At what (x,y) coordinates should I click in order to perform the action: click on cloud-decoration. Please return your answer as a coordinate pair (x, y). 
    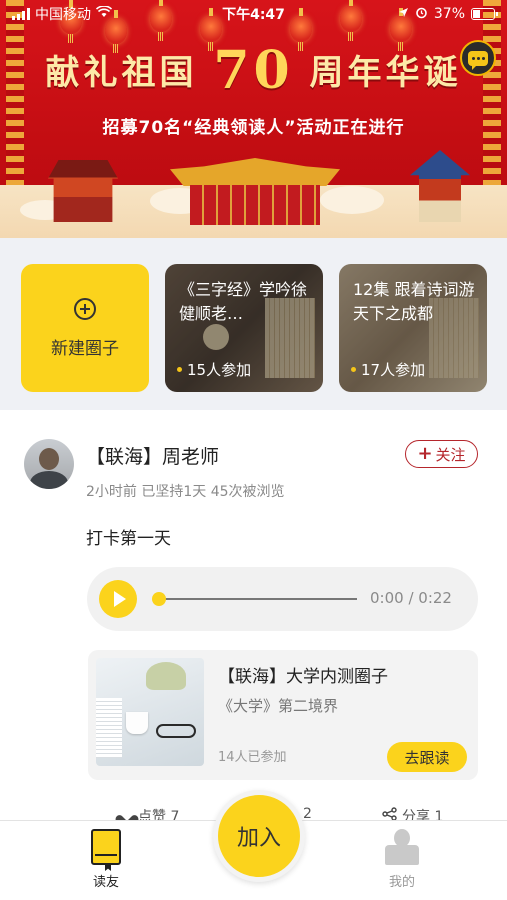
    Looking at the image, I should click on (352, 200).